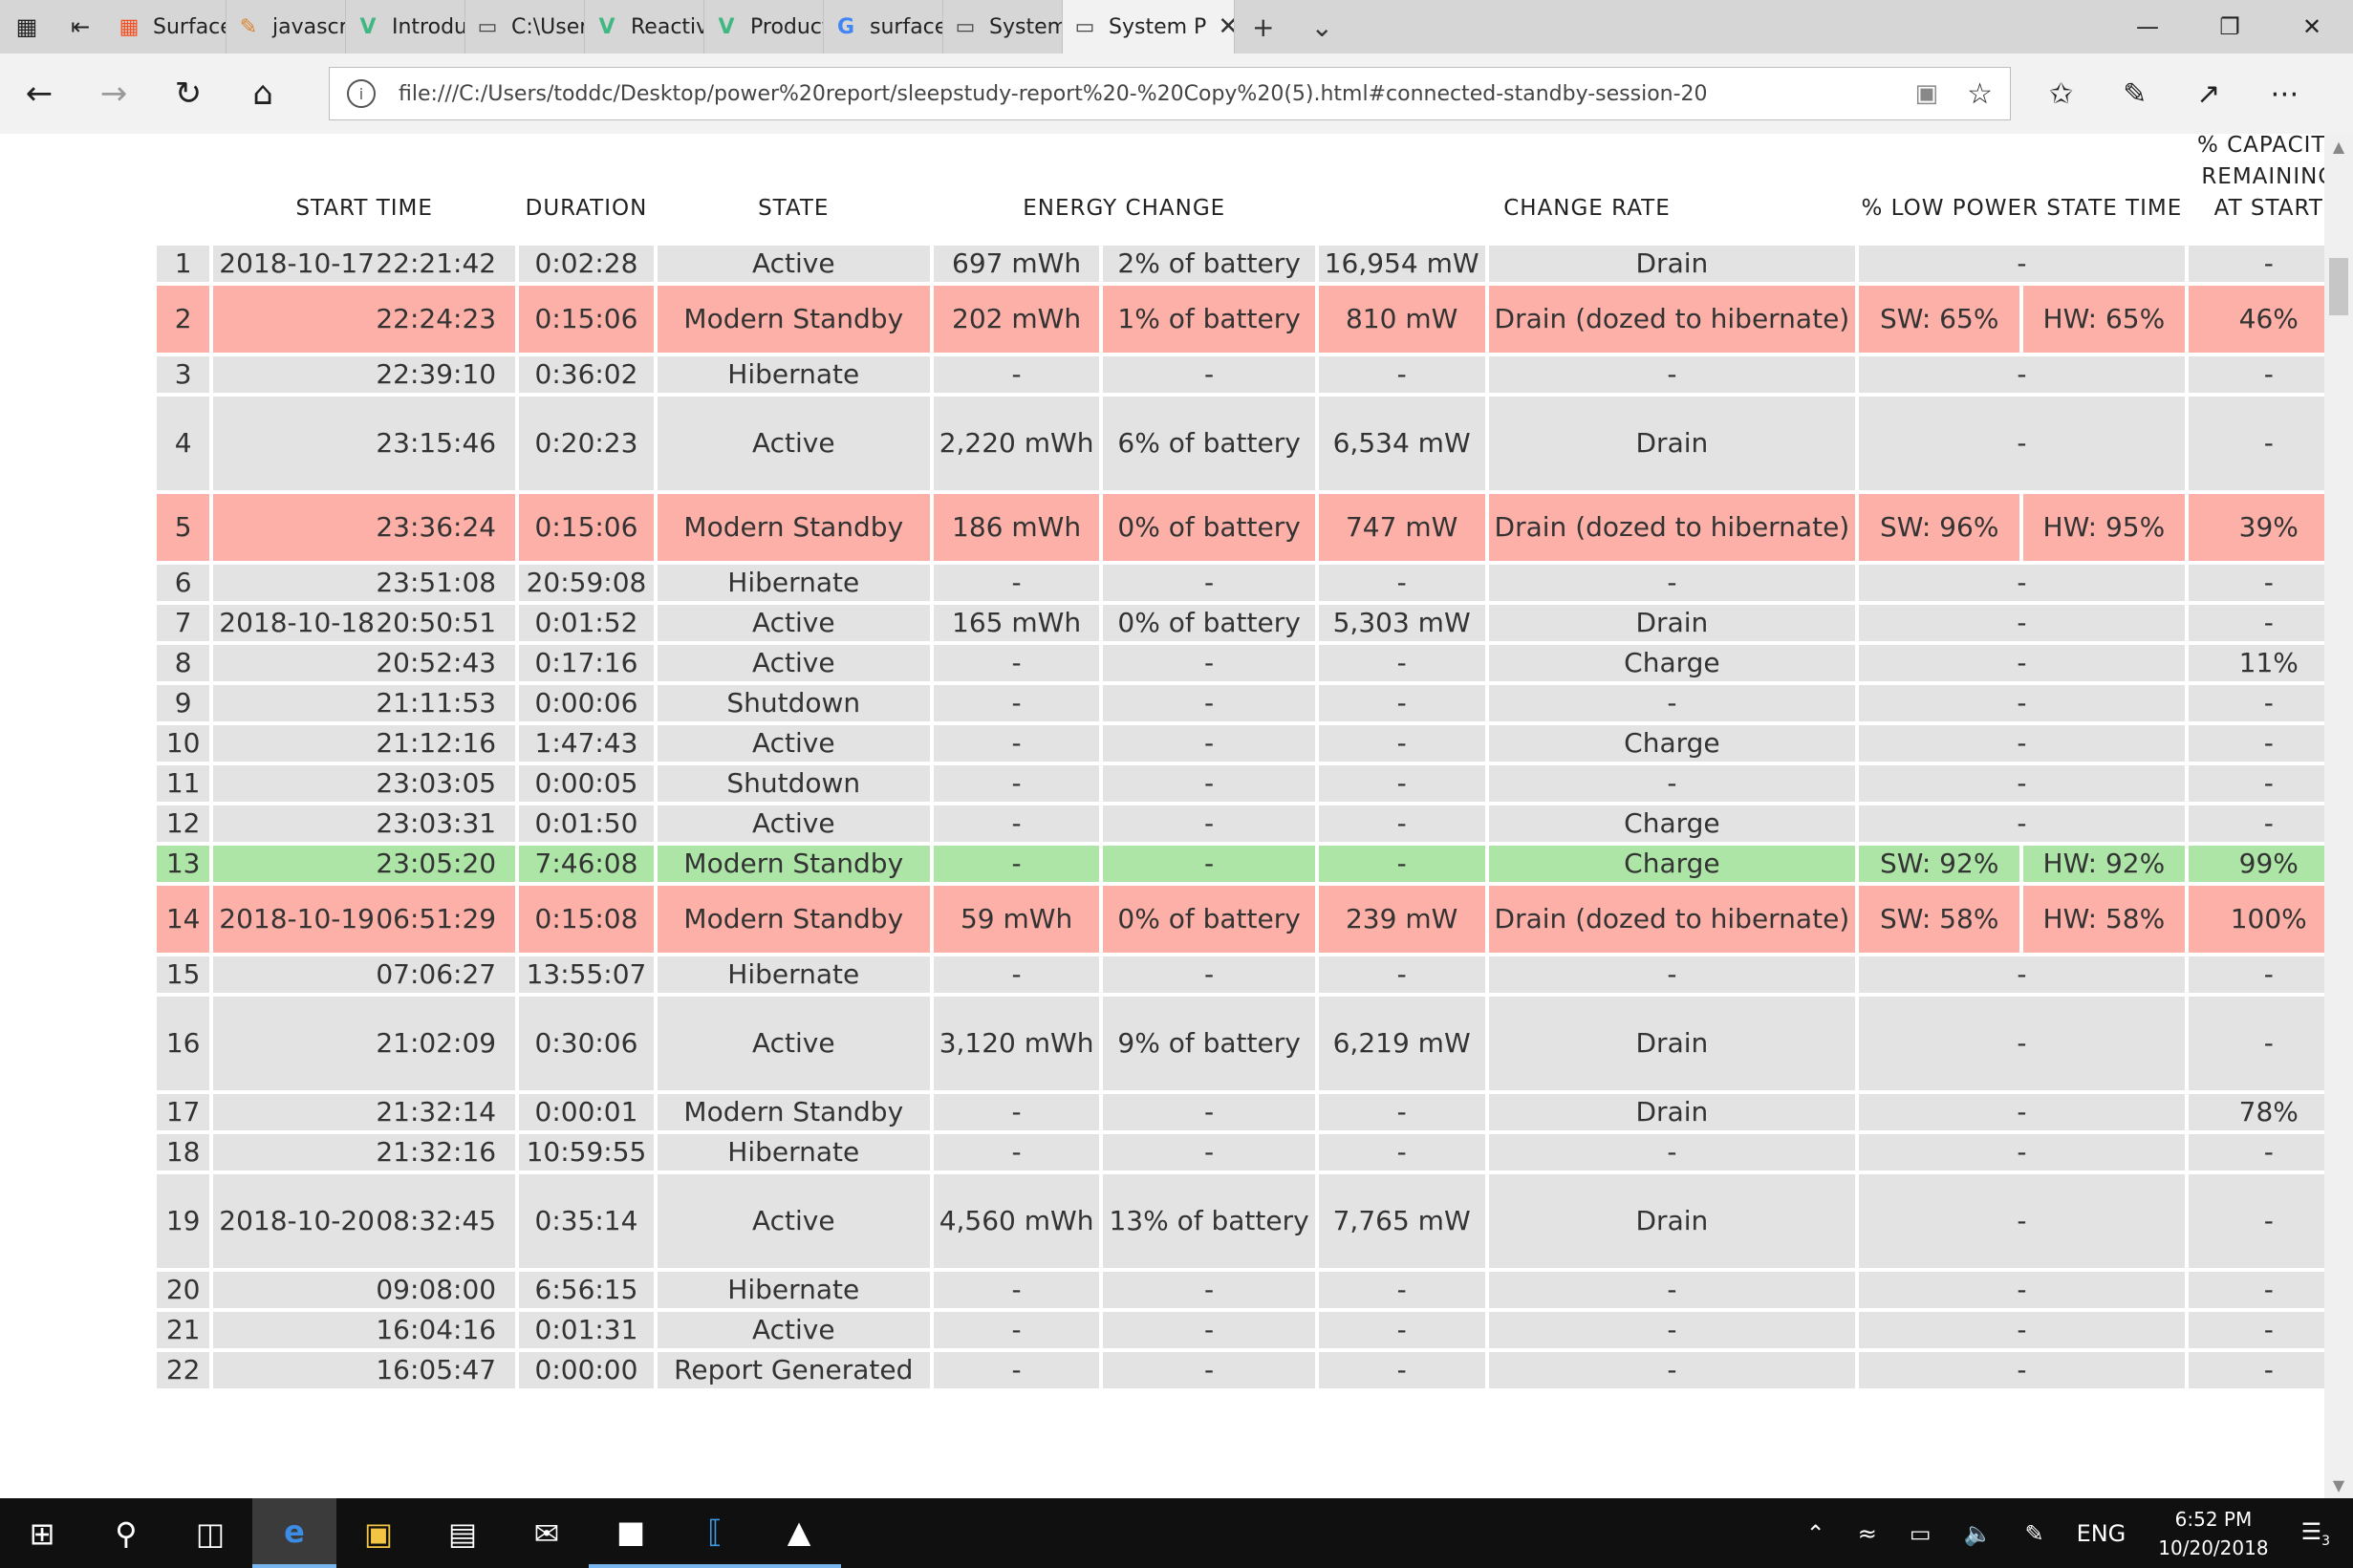 The height and width of the screenshot is (1568, 2353). What do you see at coordinates (715, 1533) in the screenshot?
I see `vscode-icon: ⟦` at bounding box center [715, 1533].